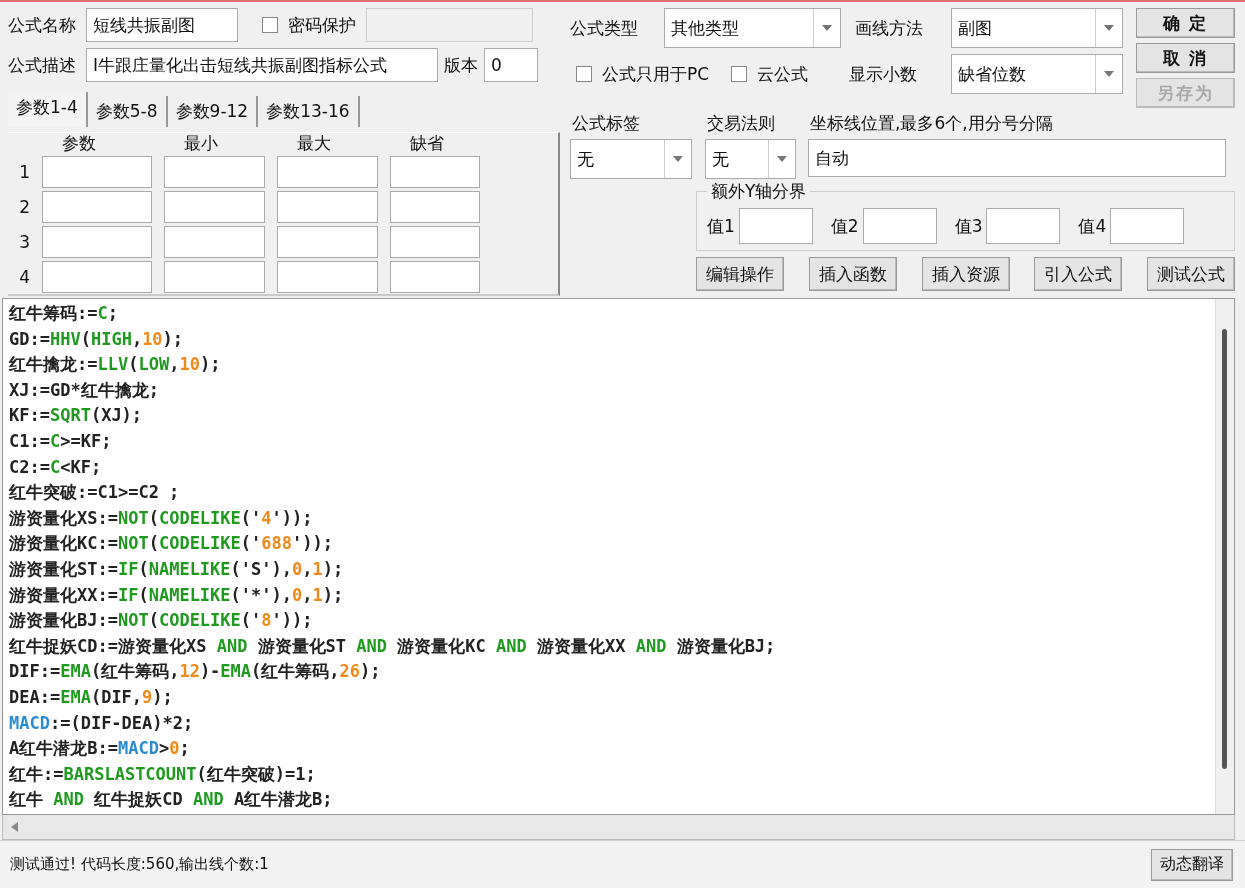 The height and width of the screenshot is (888, 1245). What do you see at coordinates (1092, 226) in the screenshot?
I see `field-label: 值4` at bounding box center [1092, 226].